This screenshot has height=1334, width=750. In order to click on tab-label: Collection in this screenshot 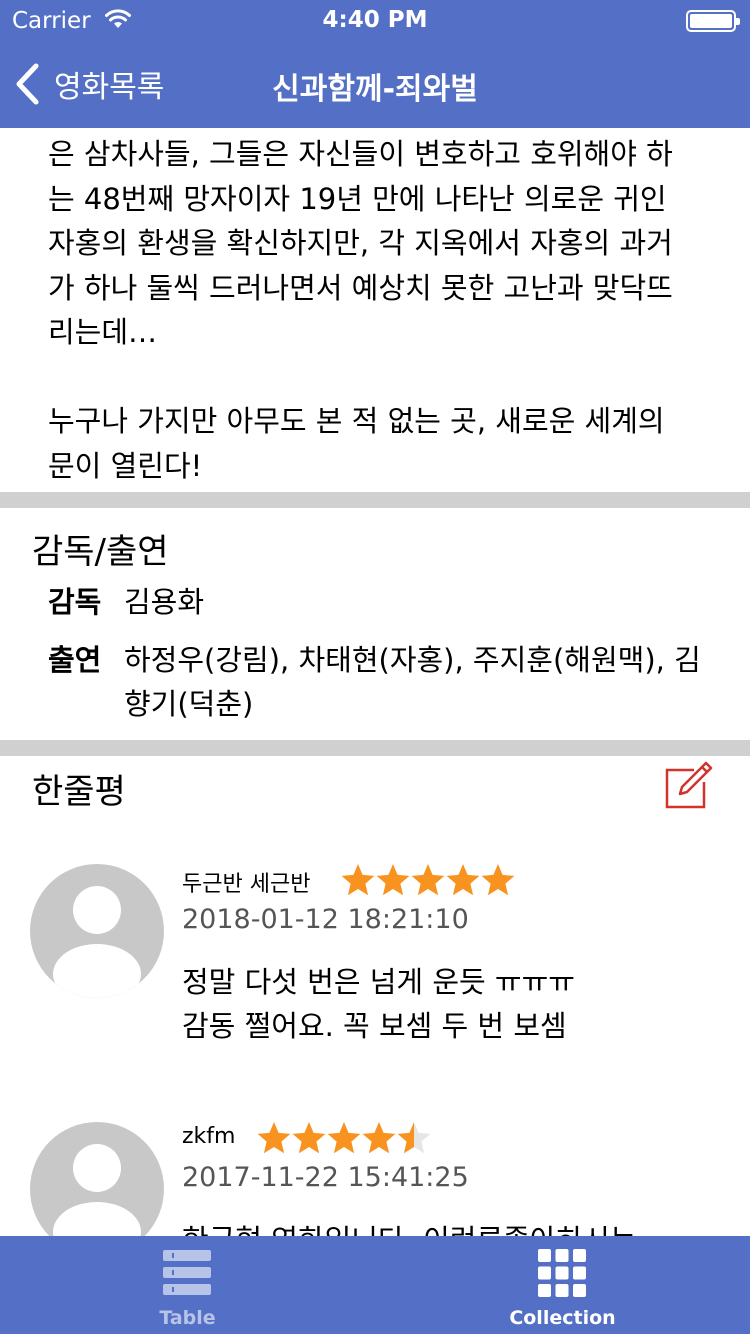, I will do `click(562, 1318)`.